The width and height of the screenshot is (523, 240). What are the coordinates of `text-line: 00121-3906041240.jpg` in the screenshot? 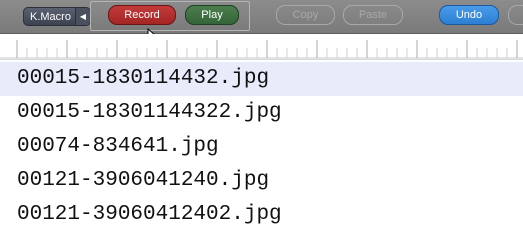 It's located at (261, 181).